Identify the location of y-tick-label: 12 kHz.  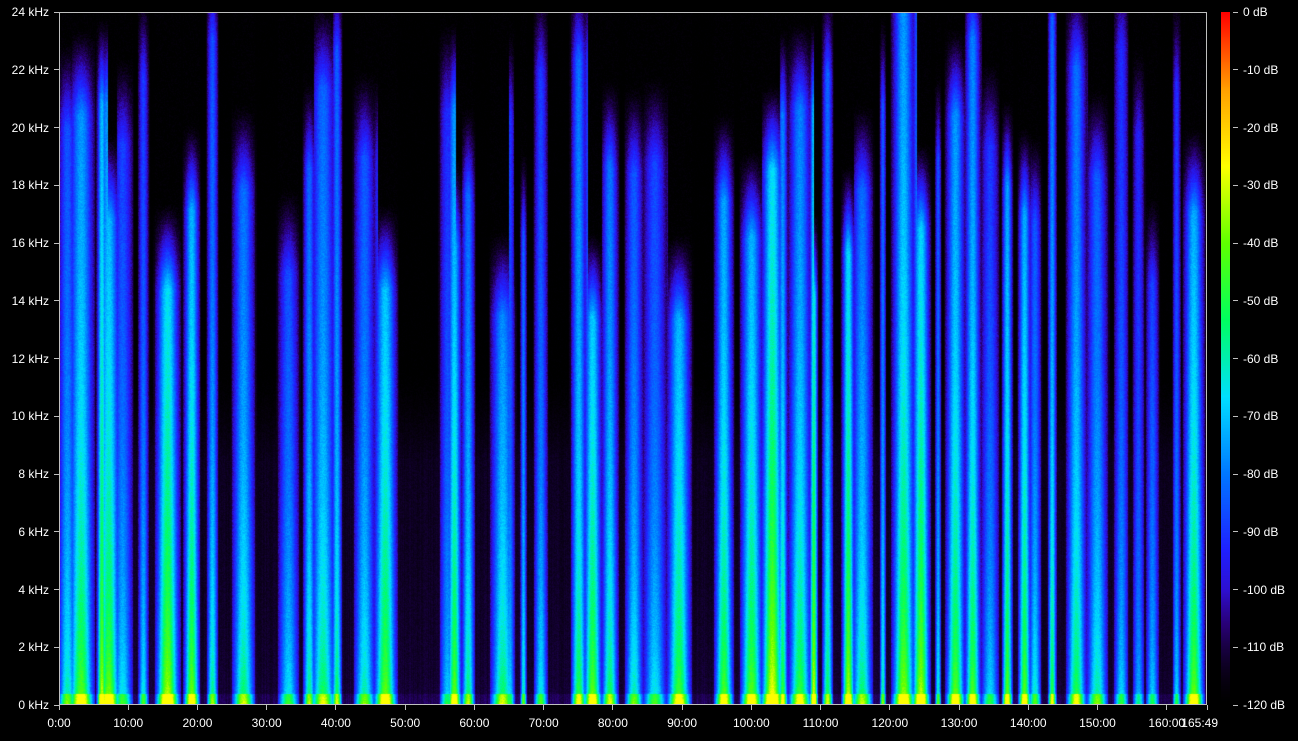
(30, 358).